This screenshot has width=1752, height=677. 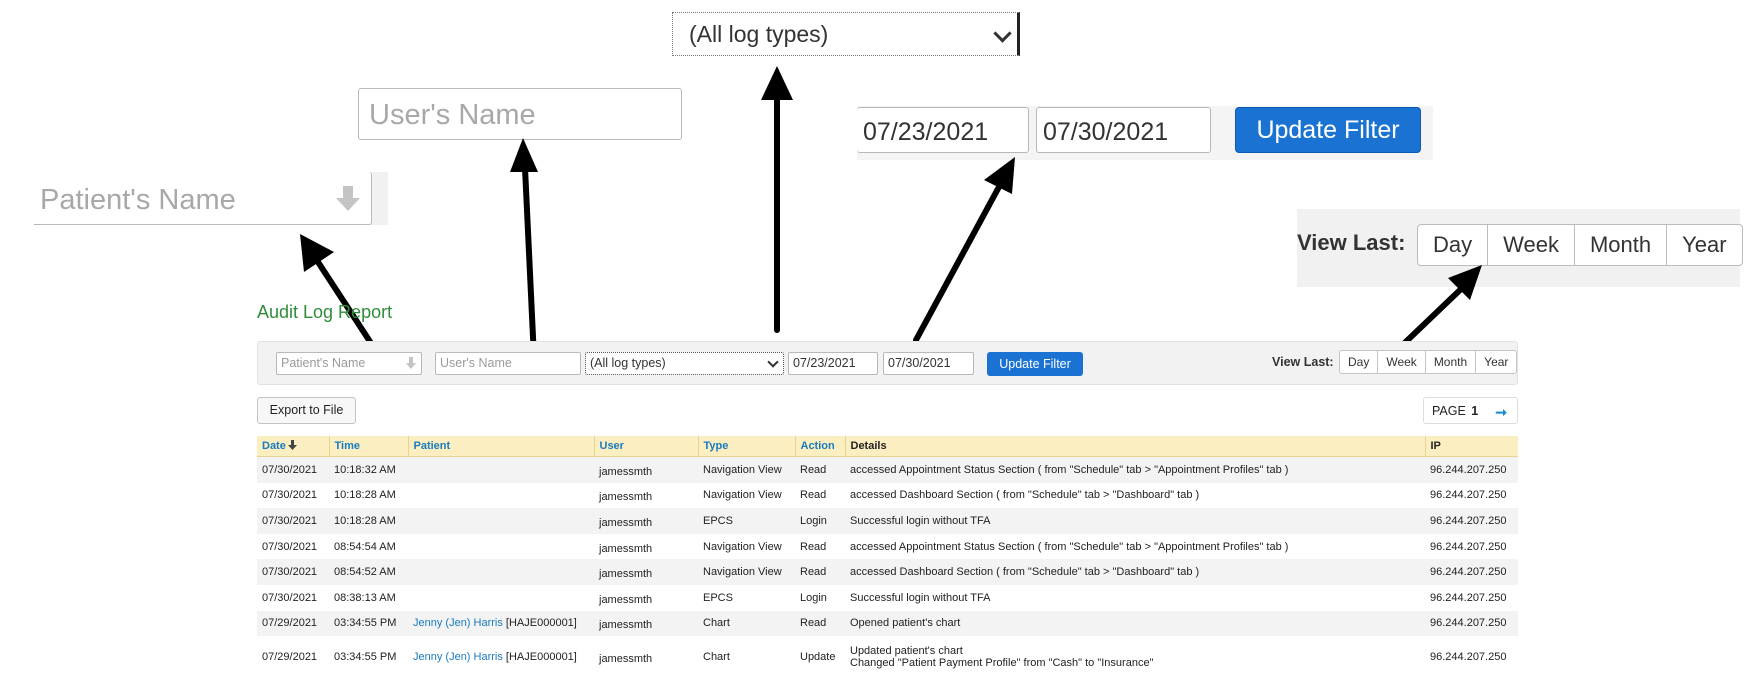 What do you see at coordinates (999, 175) in the screenshot?
I see `arrowhead-dates` at bounding box center [999, 175].